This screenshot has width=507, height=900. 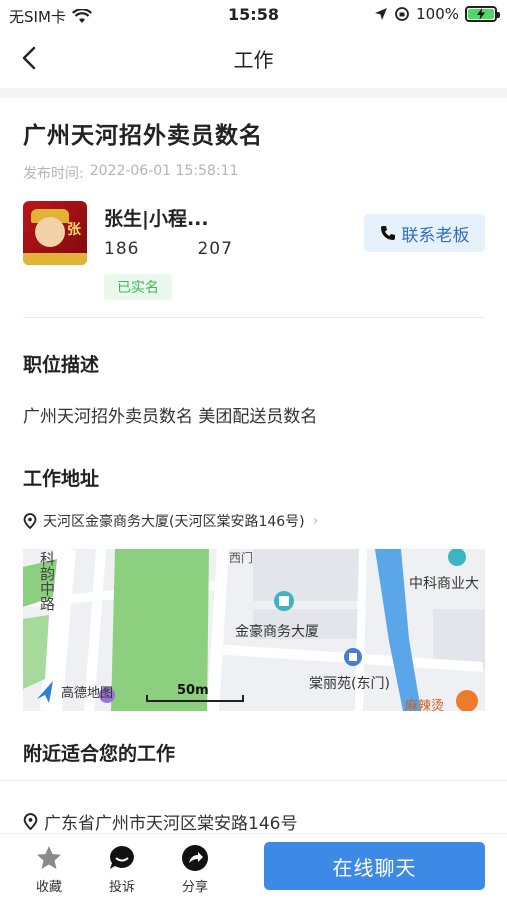 What do you see at coordinates (50, 232) in the screenshot?
I see `avatar-face` at bounding box center [50, 232].